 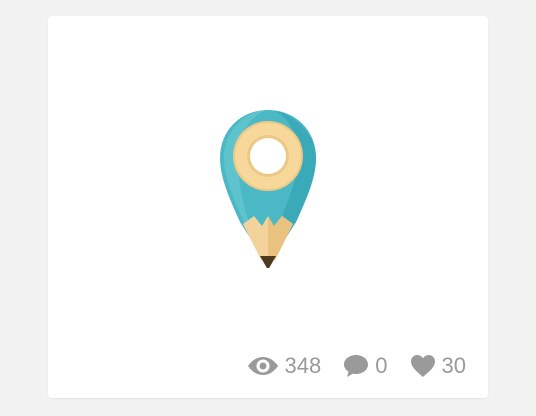 I want to click on comments-stat: 0, so click(x=365, y=366).